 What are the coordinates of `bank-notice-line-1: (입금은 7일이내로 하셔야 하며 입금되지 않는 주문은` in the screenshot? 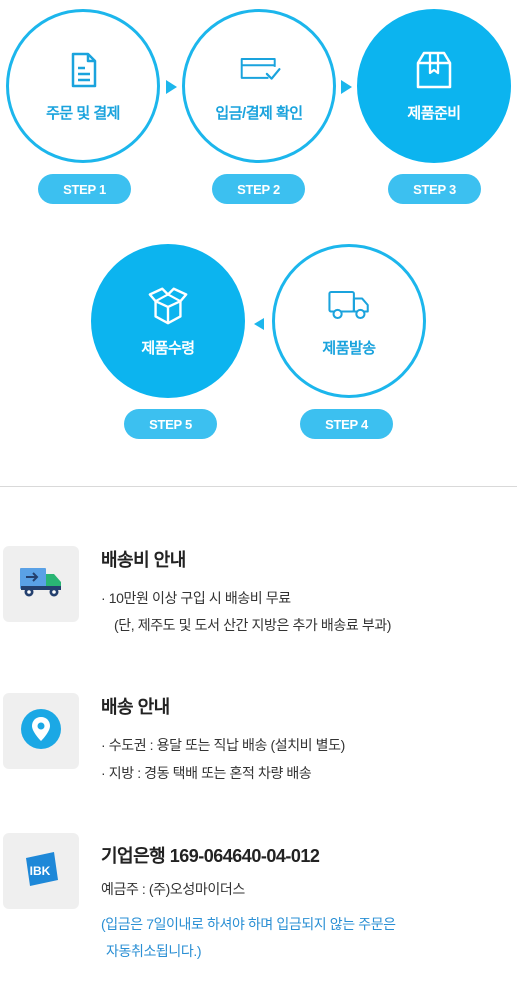 It's located at (248, 924).